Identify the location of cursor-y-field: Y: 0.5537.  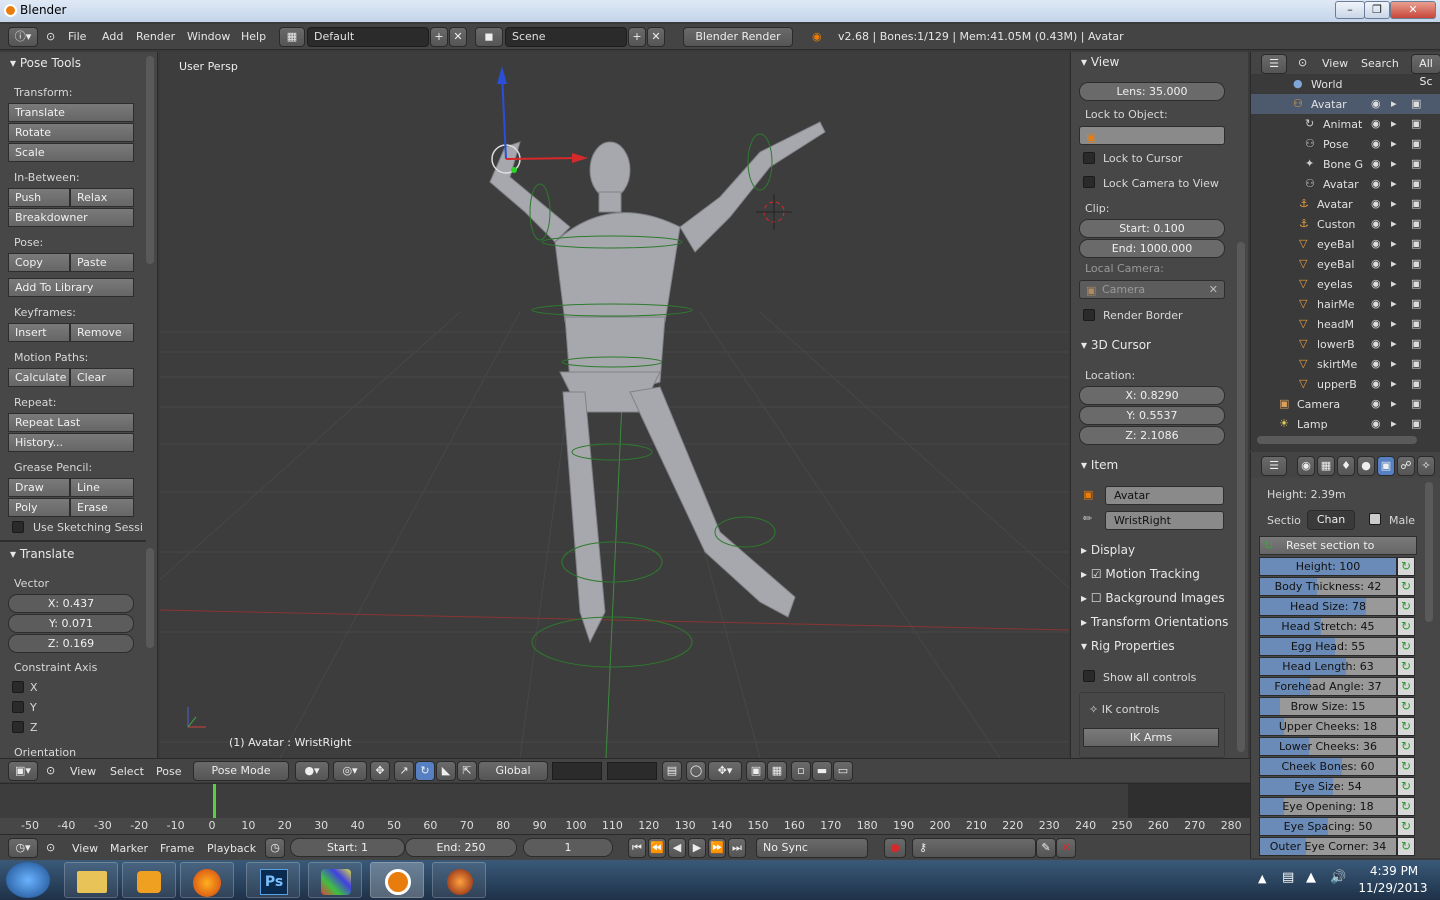
(1152, 415).